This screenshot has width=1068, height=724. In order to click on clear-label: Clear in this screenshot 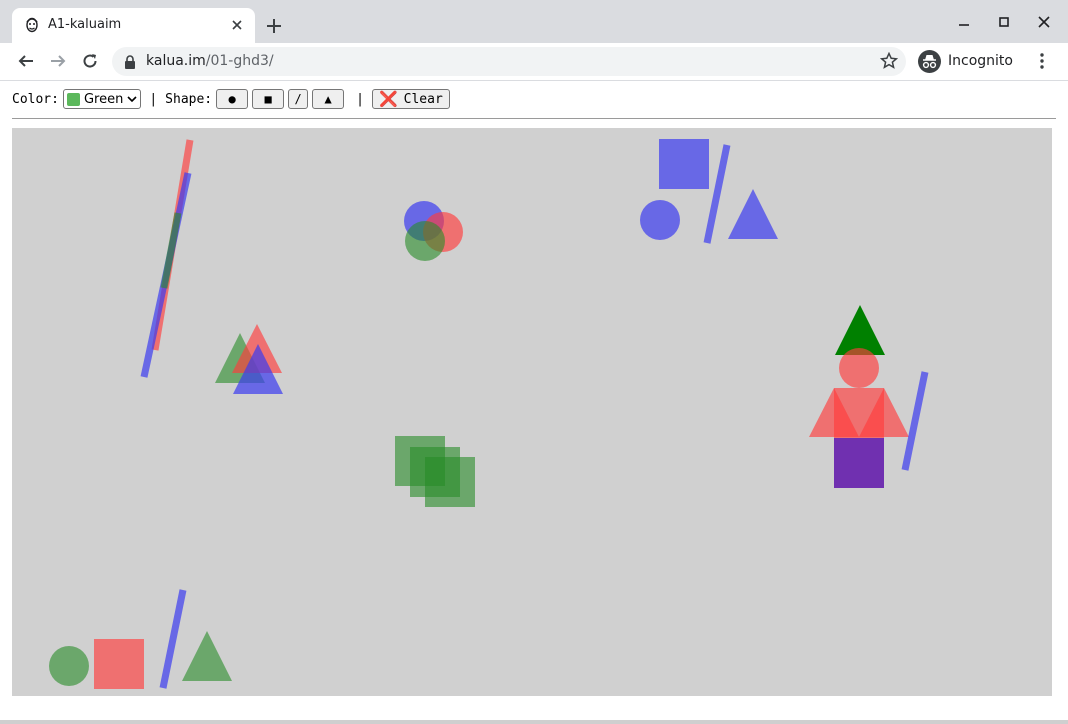, I will do `click(423, 99)`.